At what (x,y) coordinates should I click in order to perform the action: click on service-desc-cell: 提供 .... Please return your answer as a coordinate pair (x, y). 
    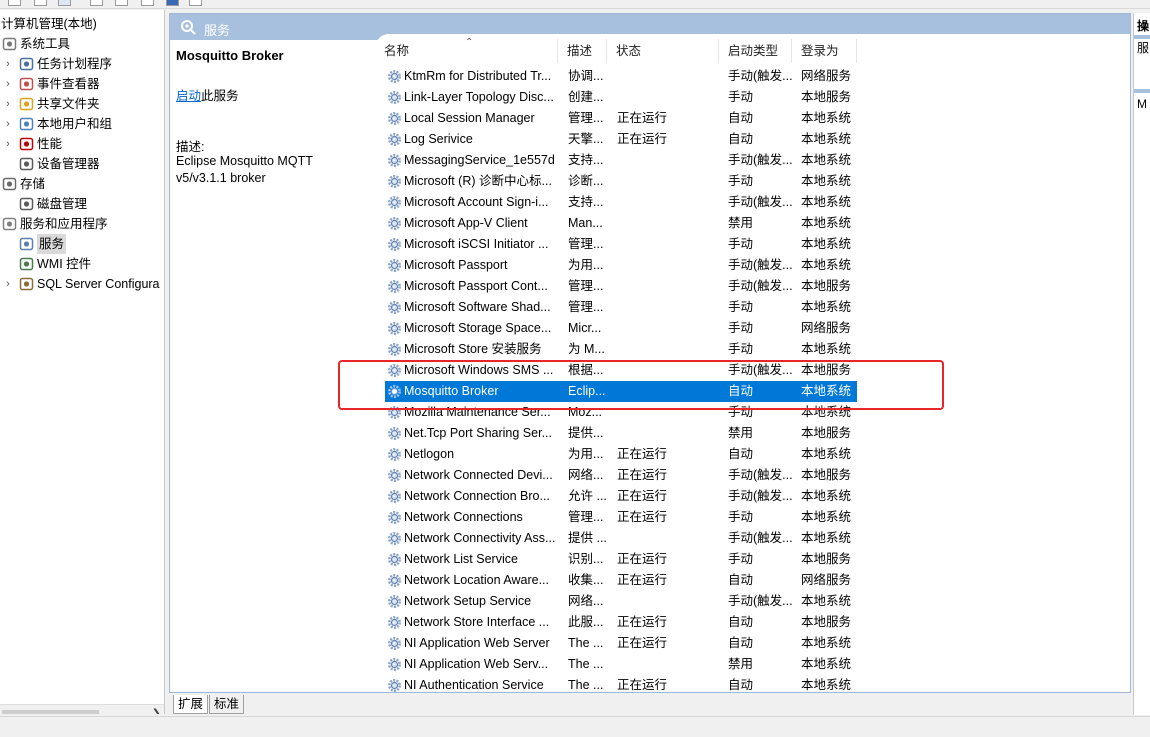
    Looking at the image, I should click on (587, 538).